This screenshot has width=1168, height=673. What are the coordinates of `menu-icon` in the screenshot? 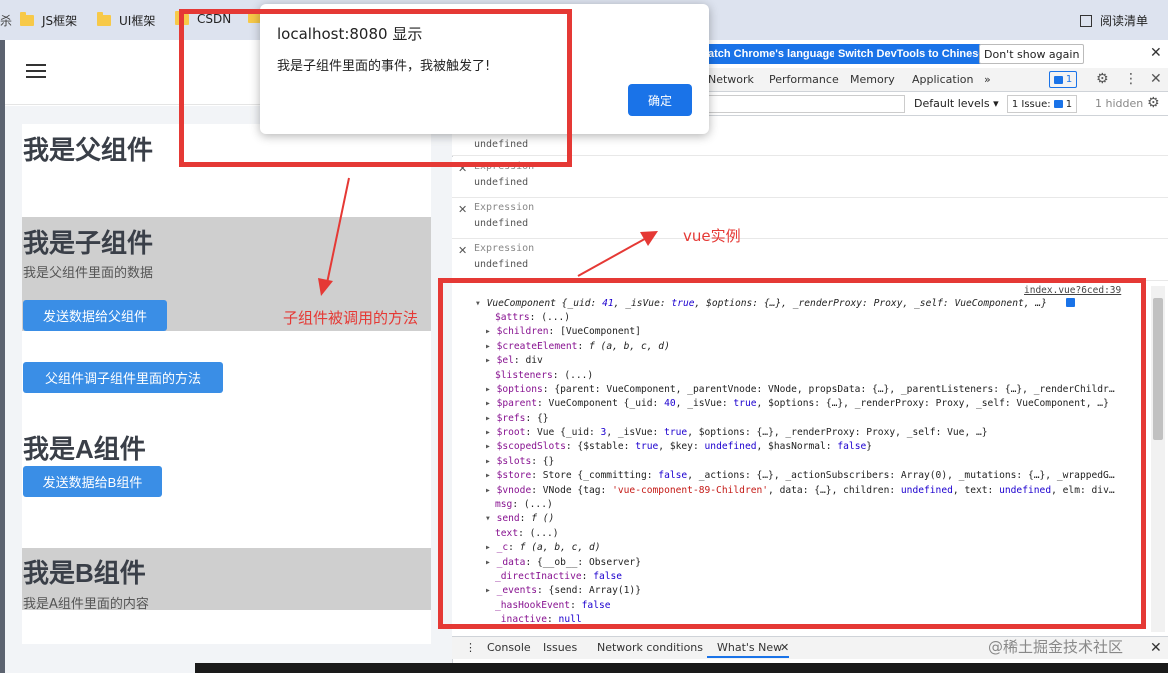 It's located at (36, 71).